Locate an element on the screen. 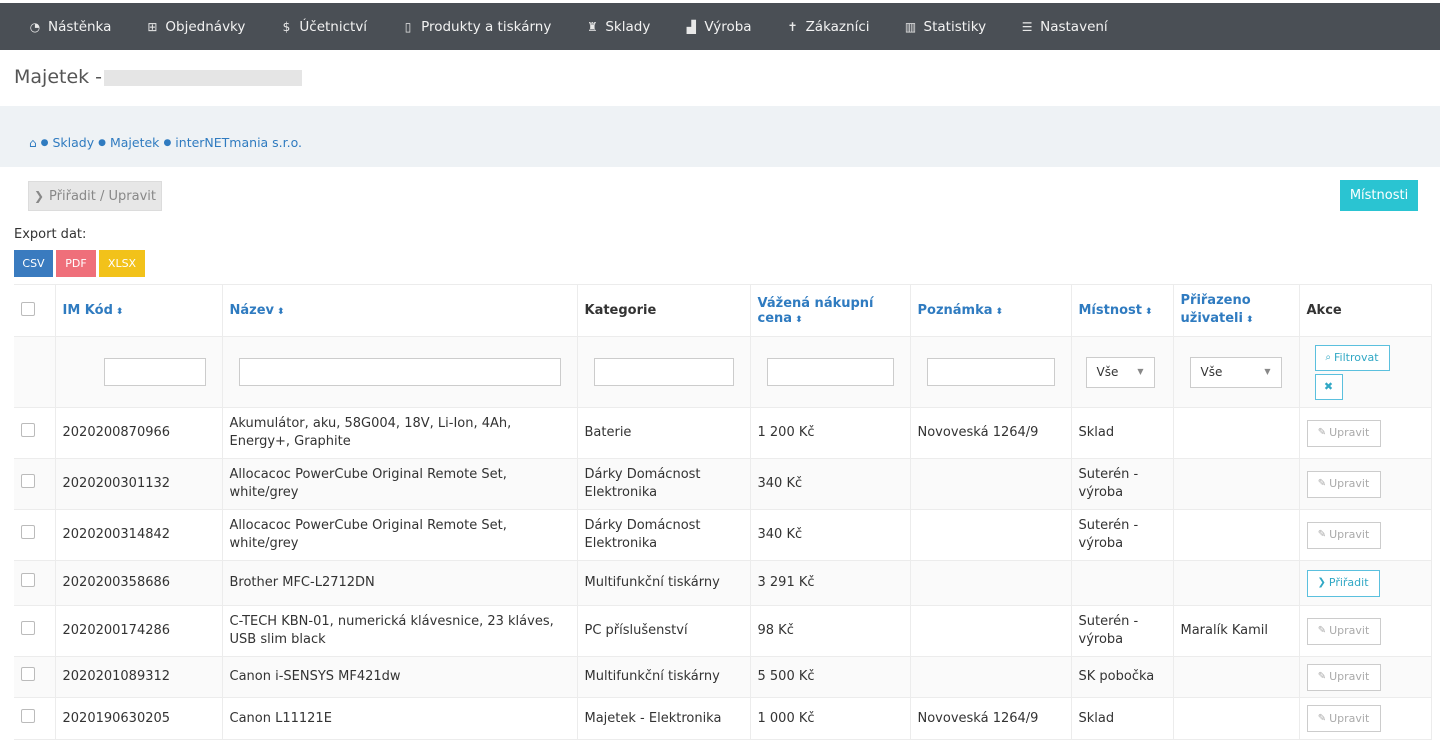  cell-price: 5 500 Kč is located at coordinates (830, 677).